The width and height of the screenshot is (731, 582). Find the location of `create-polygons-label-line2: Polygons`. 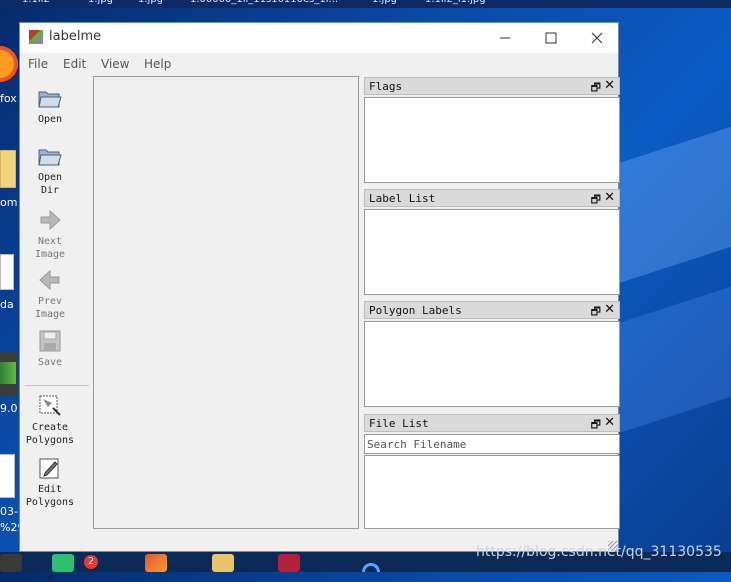

create-polygons-label-line2: Polygons is located at coordinates (50, 440).